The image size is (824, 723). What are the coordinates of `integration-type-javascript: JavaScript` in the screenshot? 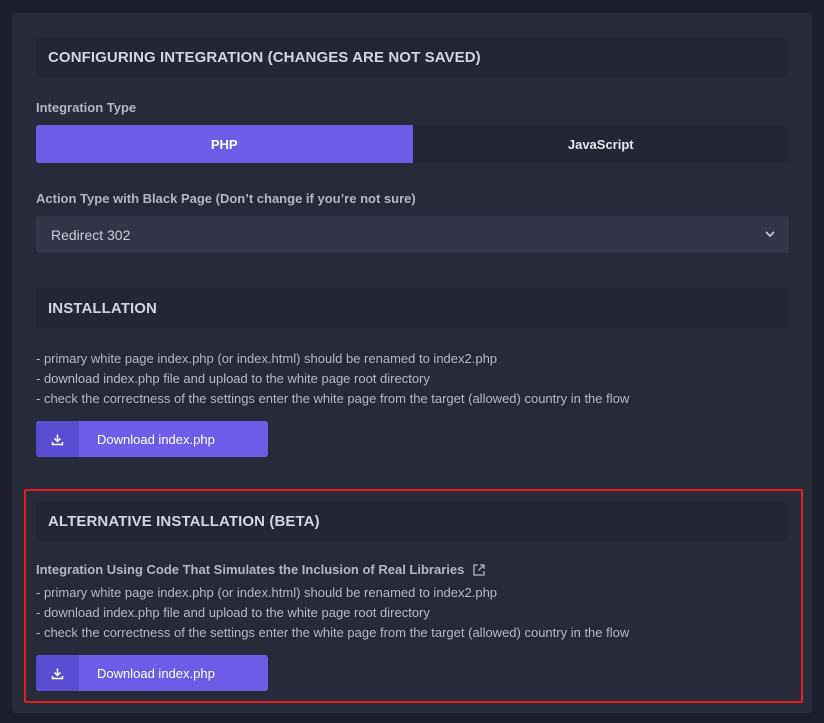 It's located at (601, 144).